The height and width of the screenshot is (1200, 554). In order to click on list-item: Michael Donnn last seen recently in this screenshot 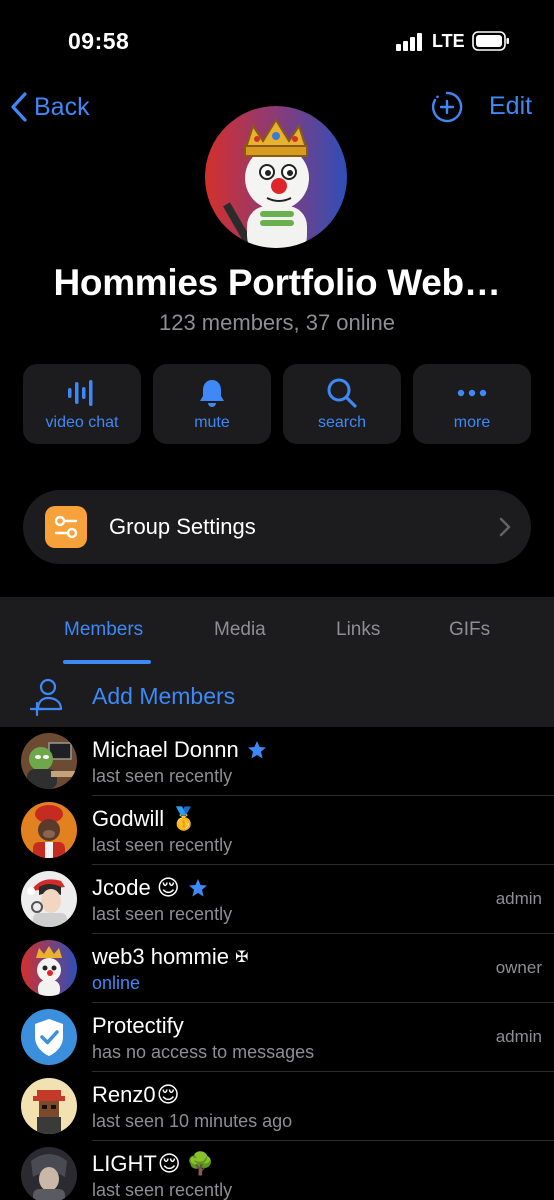, I will do `click(277, 761)`.